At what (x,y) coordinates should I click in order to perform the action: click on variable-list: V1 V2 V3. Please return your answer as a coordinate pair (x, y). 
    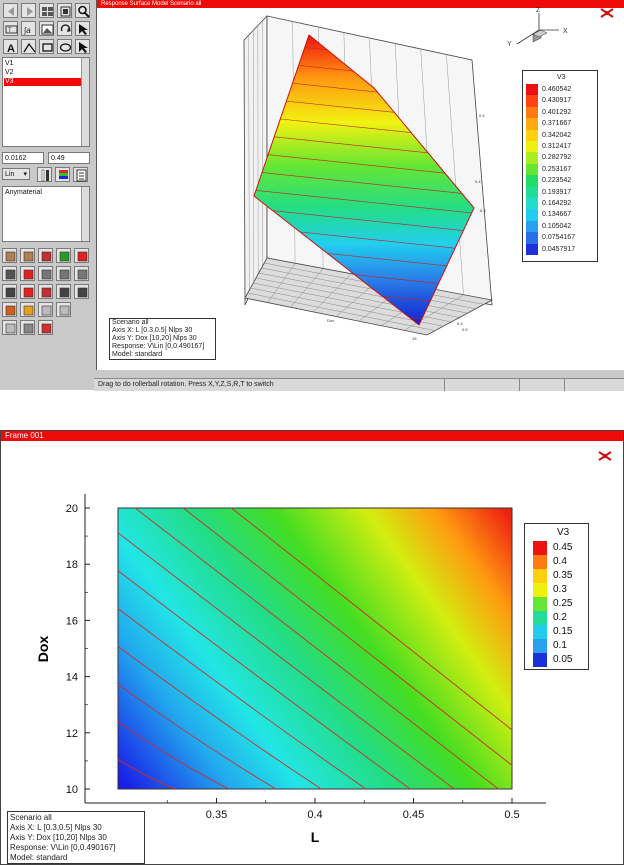
    Looking at the image, I should click on (46, 102).